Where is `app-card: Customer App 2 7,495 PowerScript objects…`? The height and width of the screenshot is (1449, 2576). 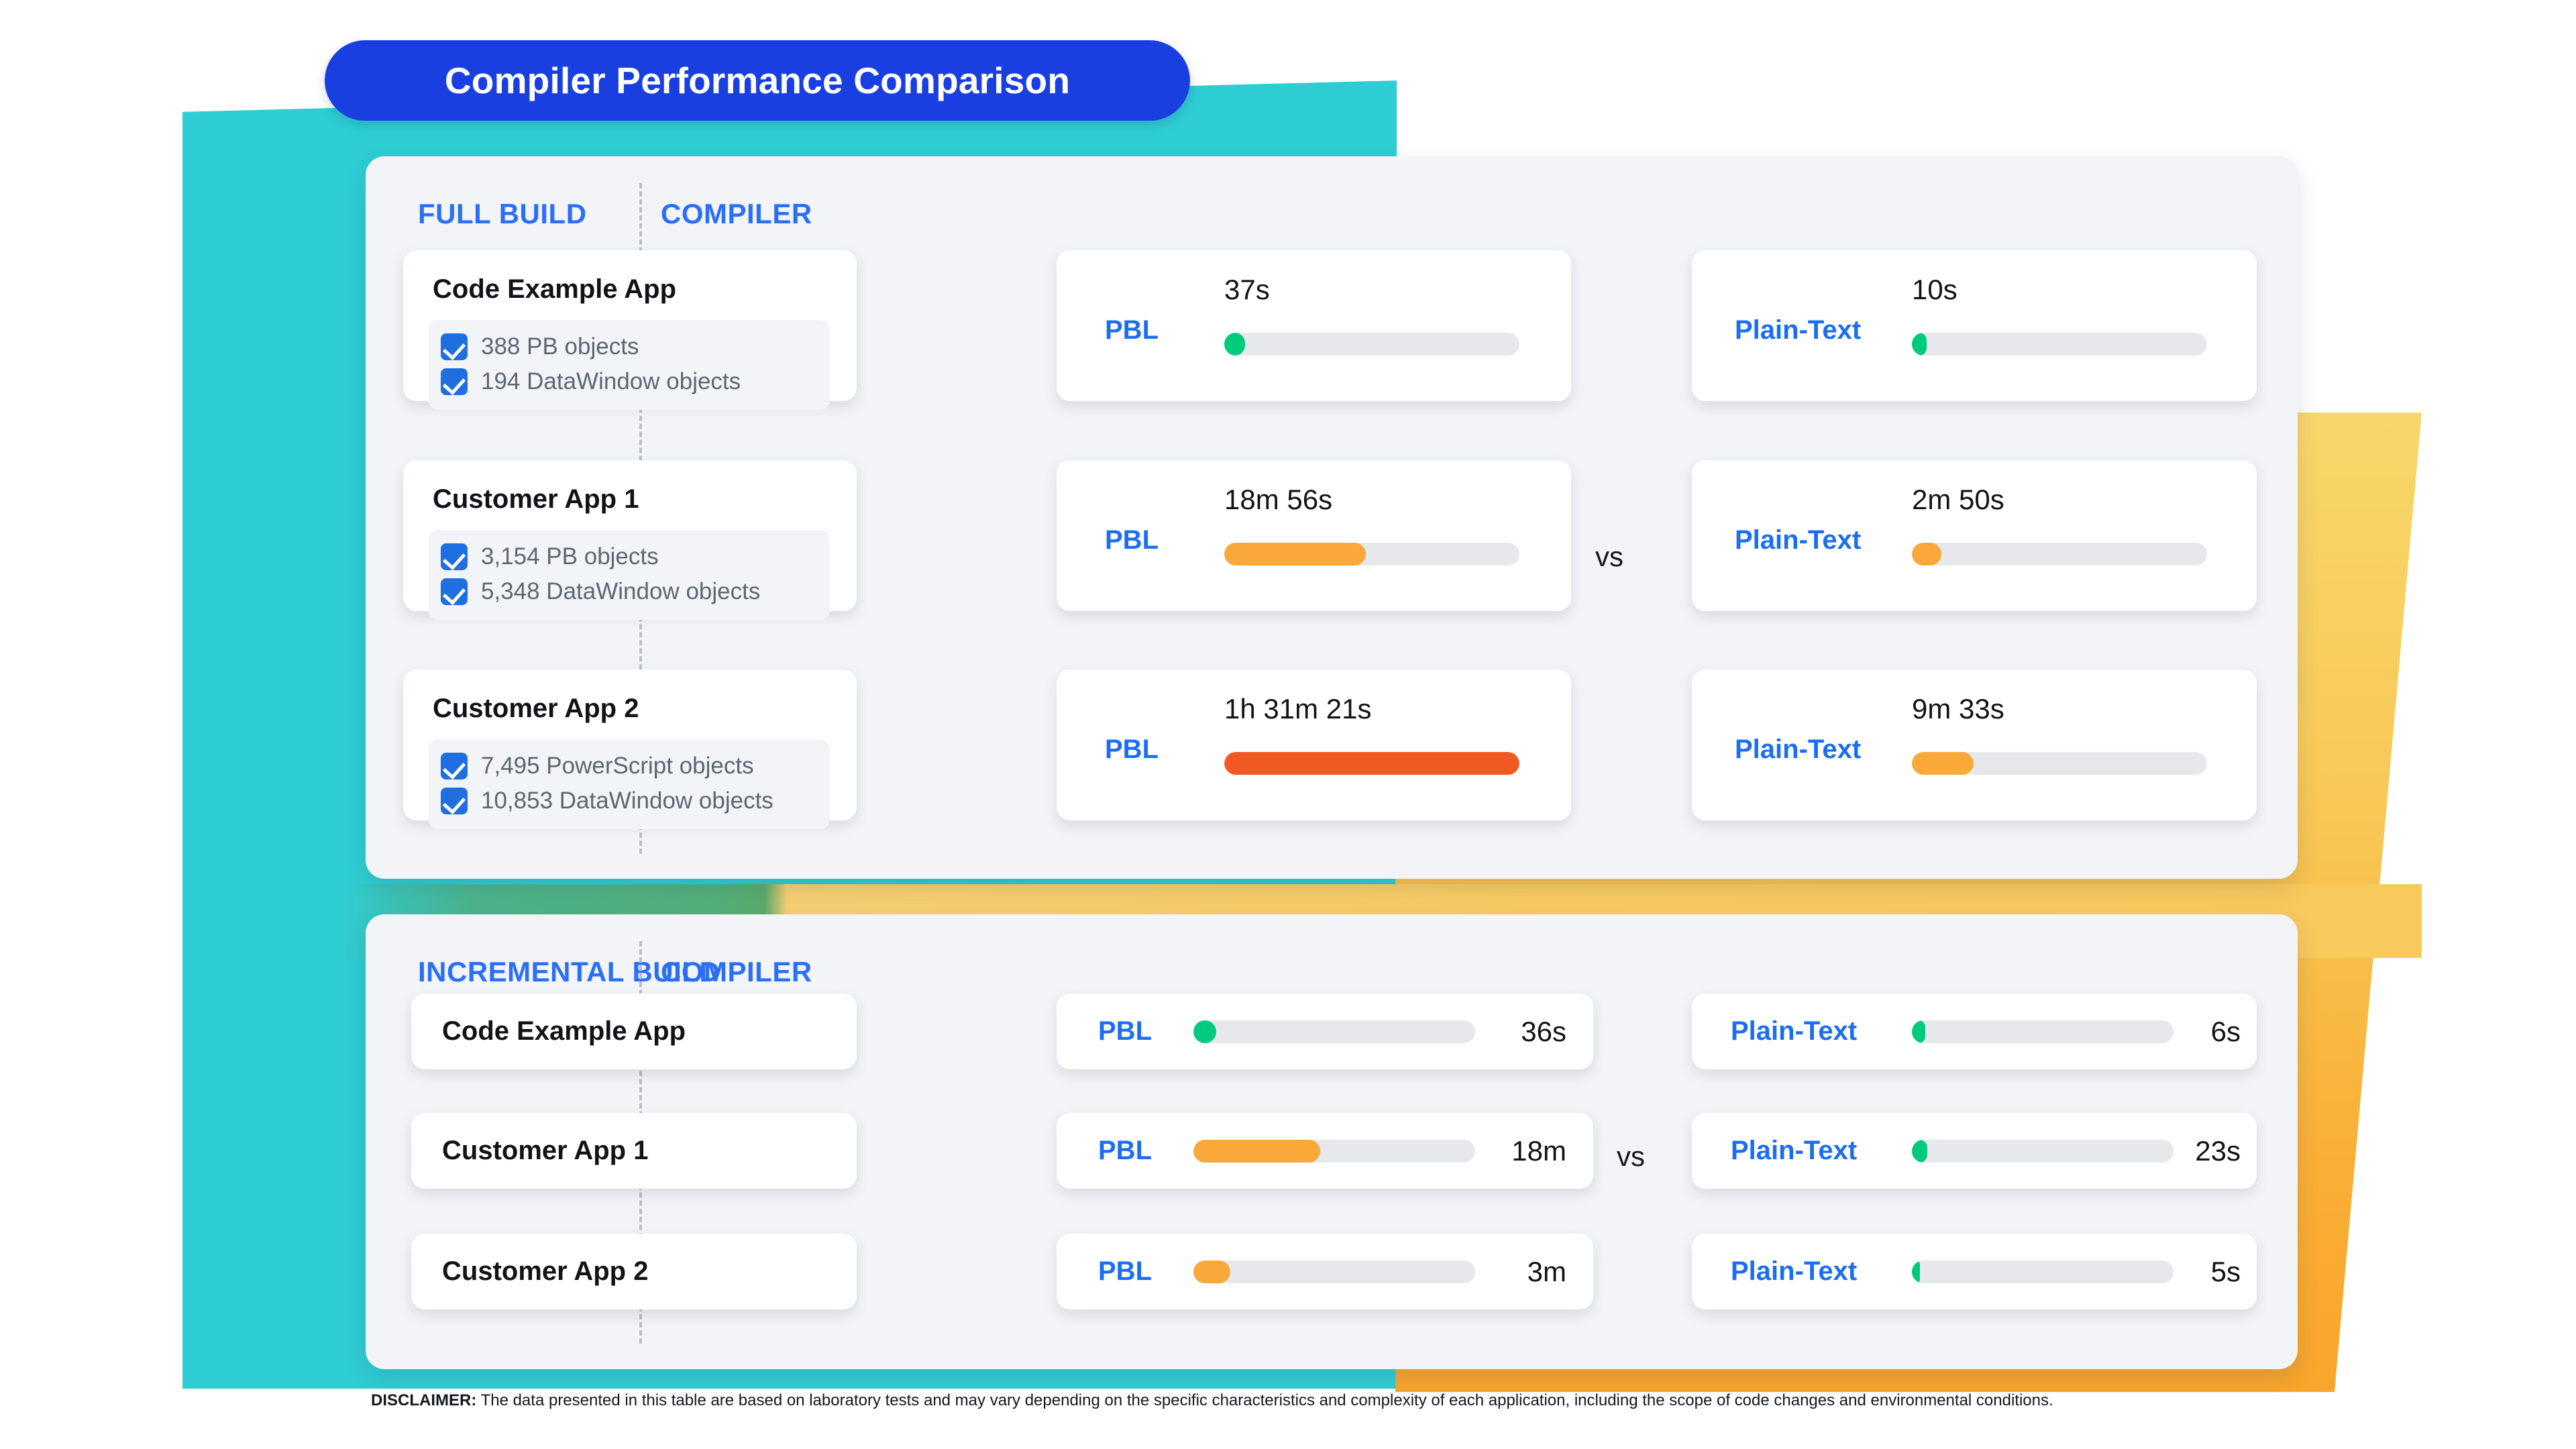 app-card: Customer App 2 7,495 PowerScript objects… is located at coordinates (630, 749).